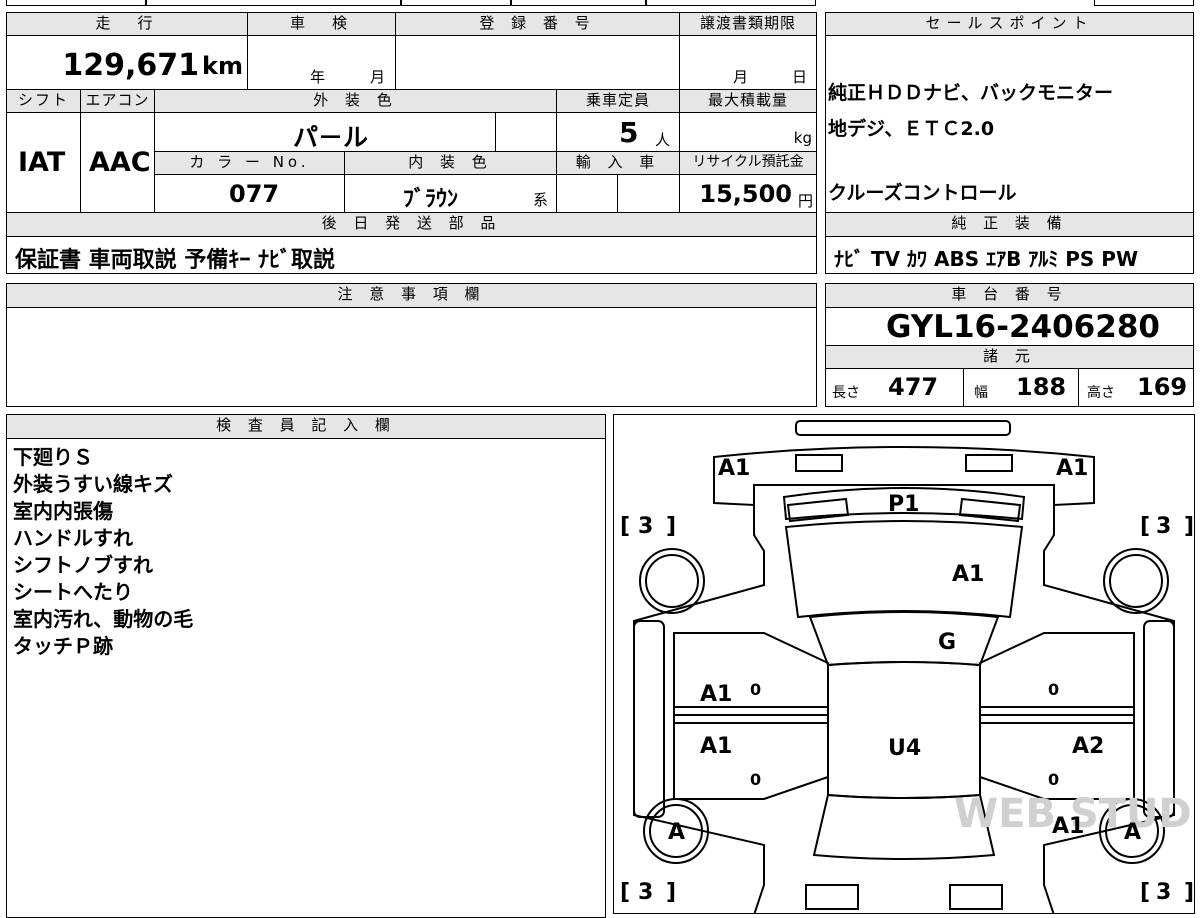  I want to click on equipment-cell: ﾅﾋﾞ TV ｶﾜ ABS ｴｱB ｱﾙﾐ PS PW, so click(1009, 255).